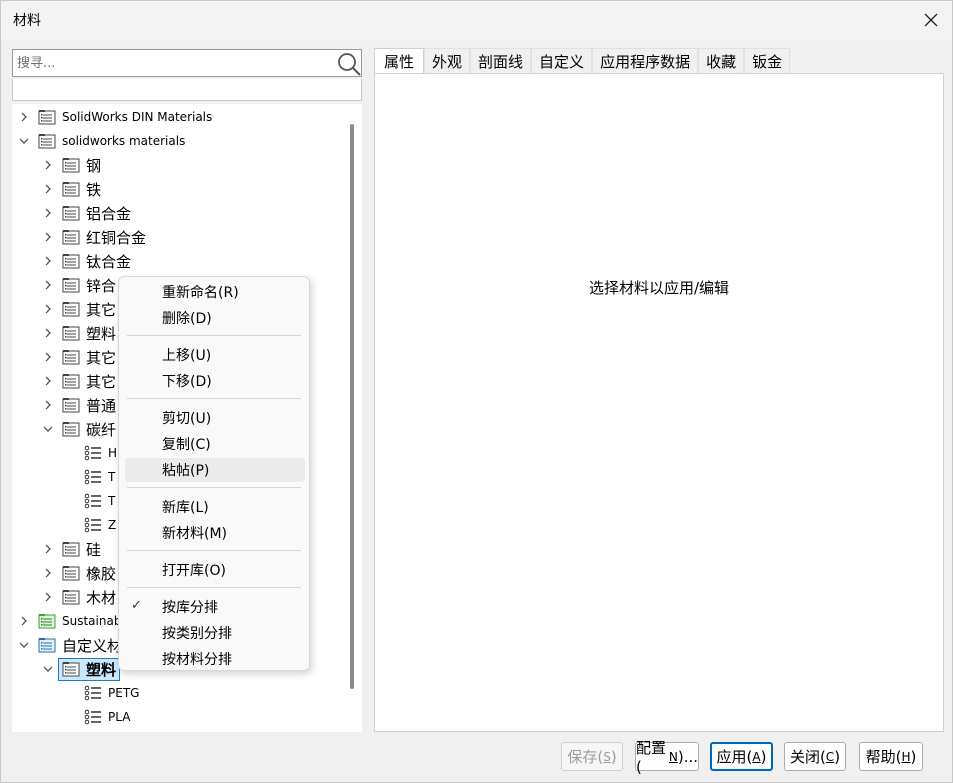  Describe the element at coordinates (100, 525) in the screenshot. I see `tree-item-material: Z` at that location.